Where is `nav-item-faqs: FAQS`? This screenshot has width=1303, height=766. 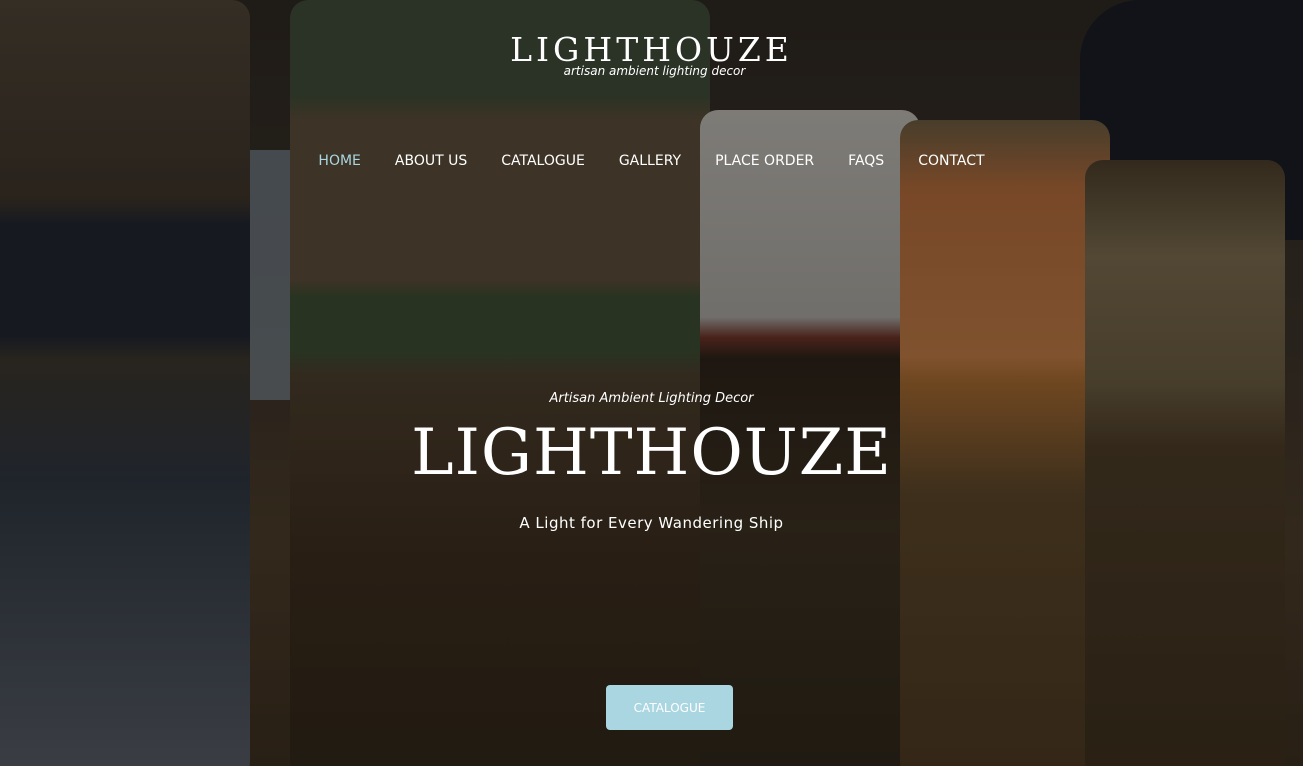 nav-item-faqs: FAQS is located at coordinates (866, 161).